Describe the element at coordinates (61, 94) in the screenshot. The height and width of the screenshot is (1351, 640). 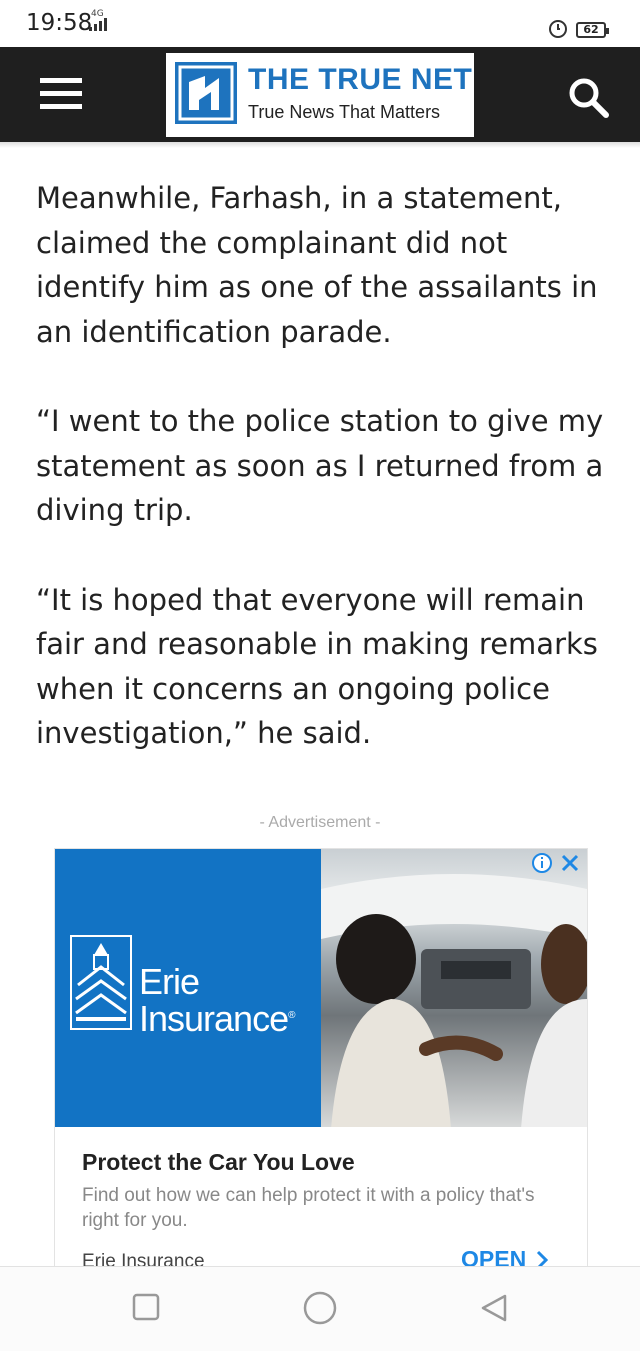
I see `hamburger-icon` at that location.